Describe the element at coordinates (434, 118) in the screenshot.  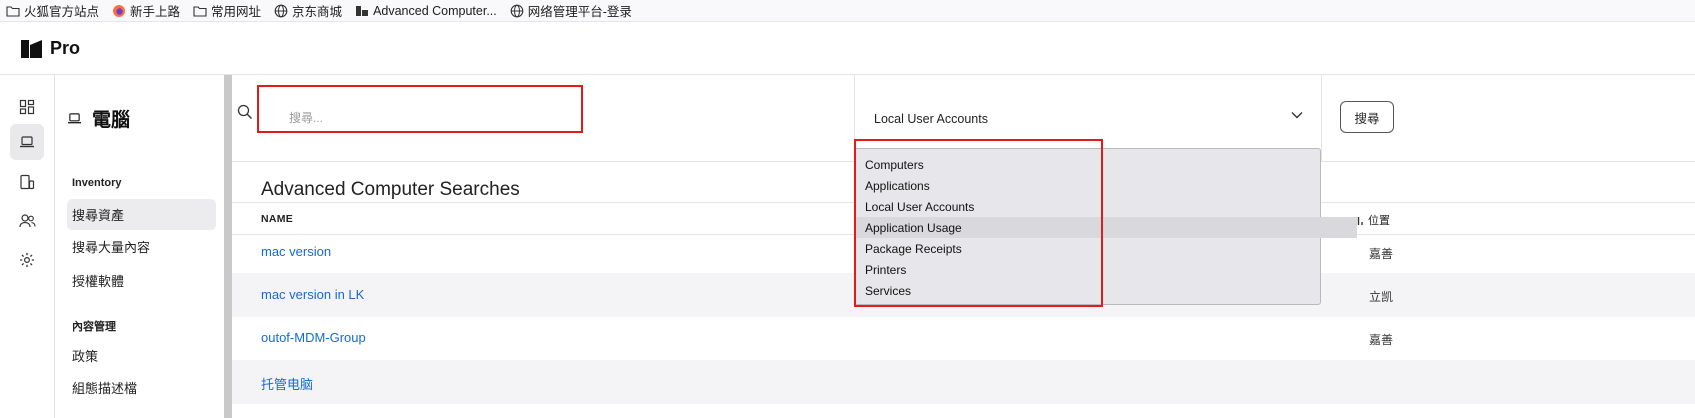
I see `search-input` at that location.